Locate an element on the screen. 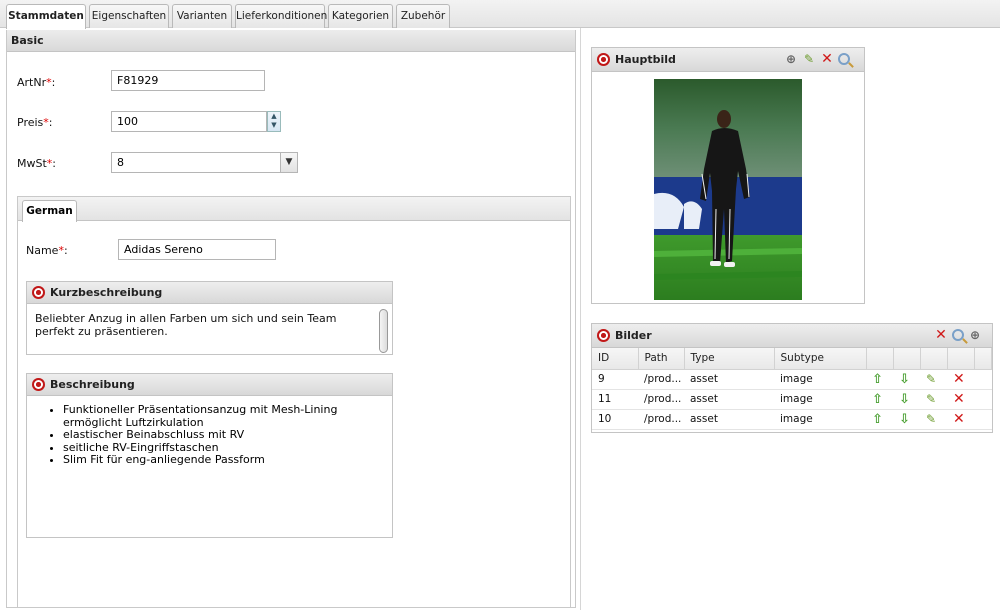  kurzbeschreibung-title: Kurzbeschreibung is located at coordinates (106, 292).